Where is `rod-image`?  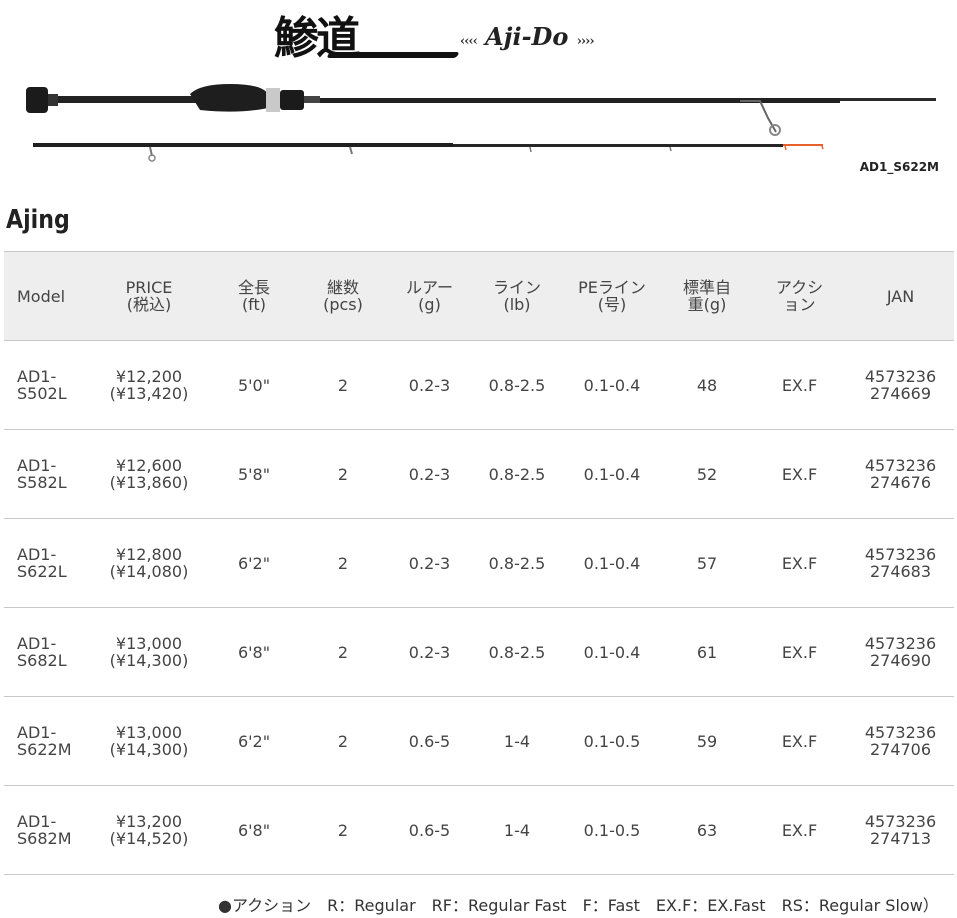
rod-image is located at coordinates (481, 123).